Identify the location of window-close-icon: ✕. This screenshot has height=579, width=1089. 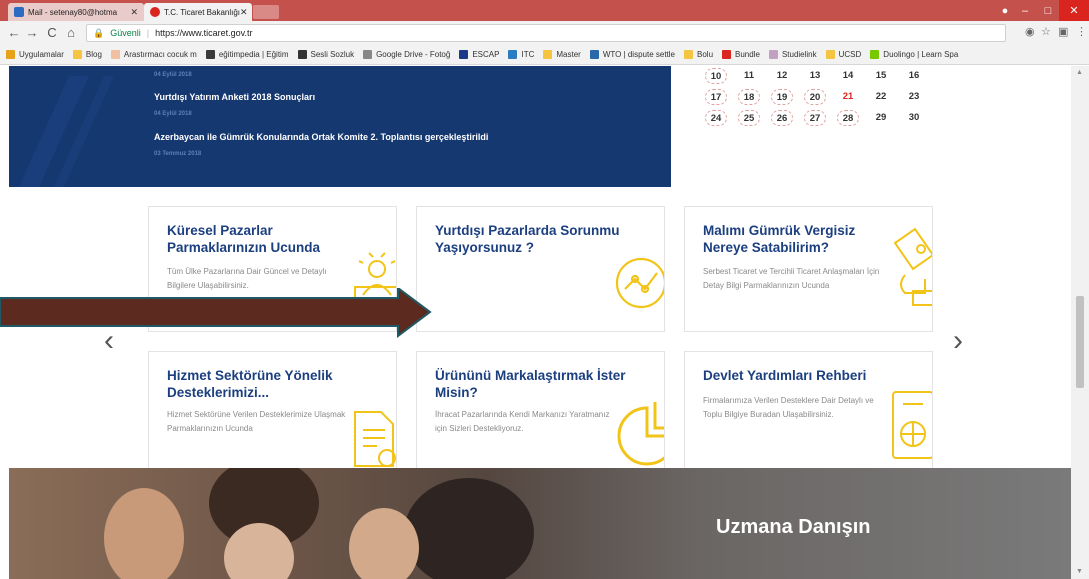
(1074, 10).